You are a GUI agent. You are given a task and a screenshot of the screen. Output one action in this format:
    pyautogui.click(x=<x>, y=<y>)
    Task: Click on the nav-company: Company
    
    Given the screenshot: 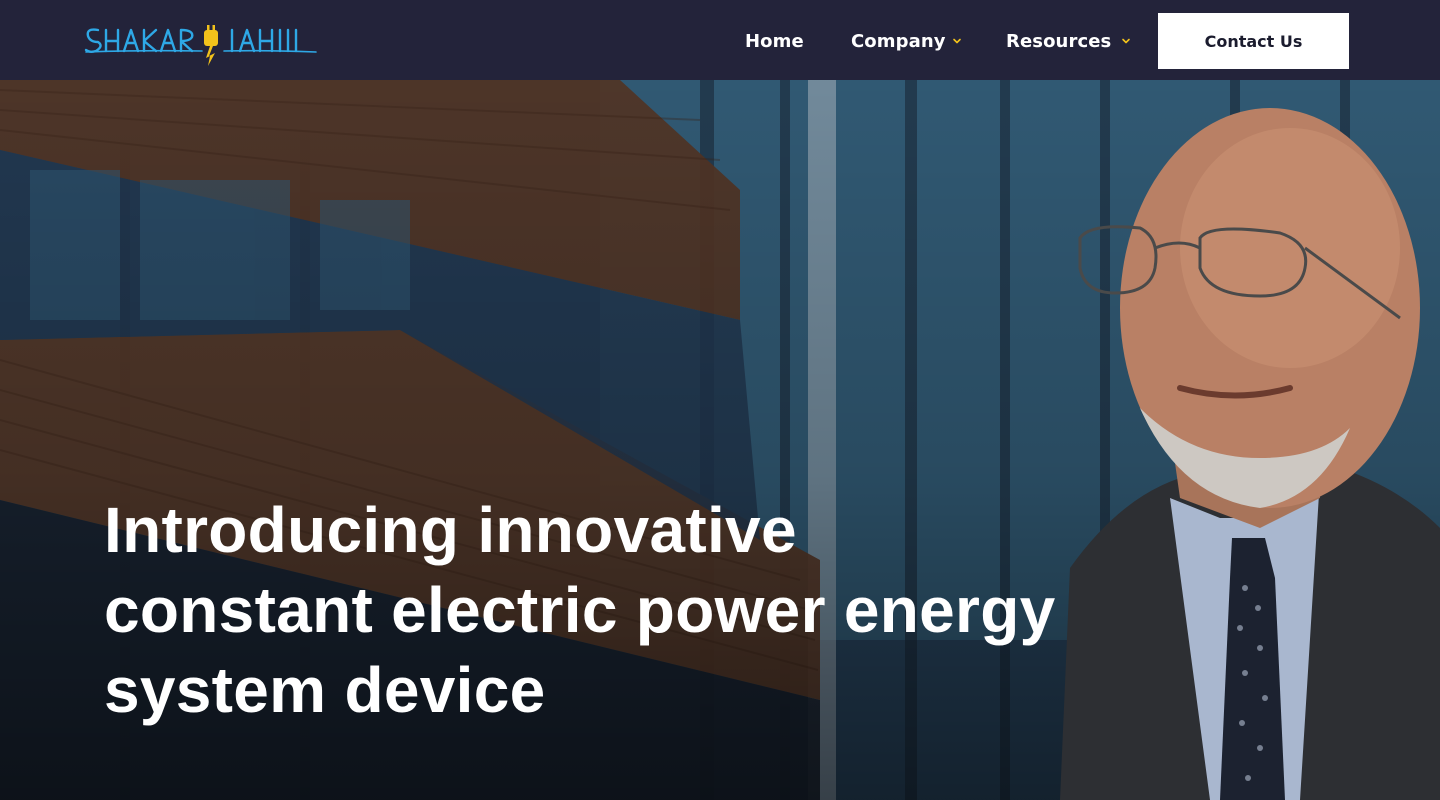 What is the action you would take?
    pyautogui.click(x=906, y=41)
    